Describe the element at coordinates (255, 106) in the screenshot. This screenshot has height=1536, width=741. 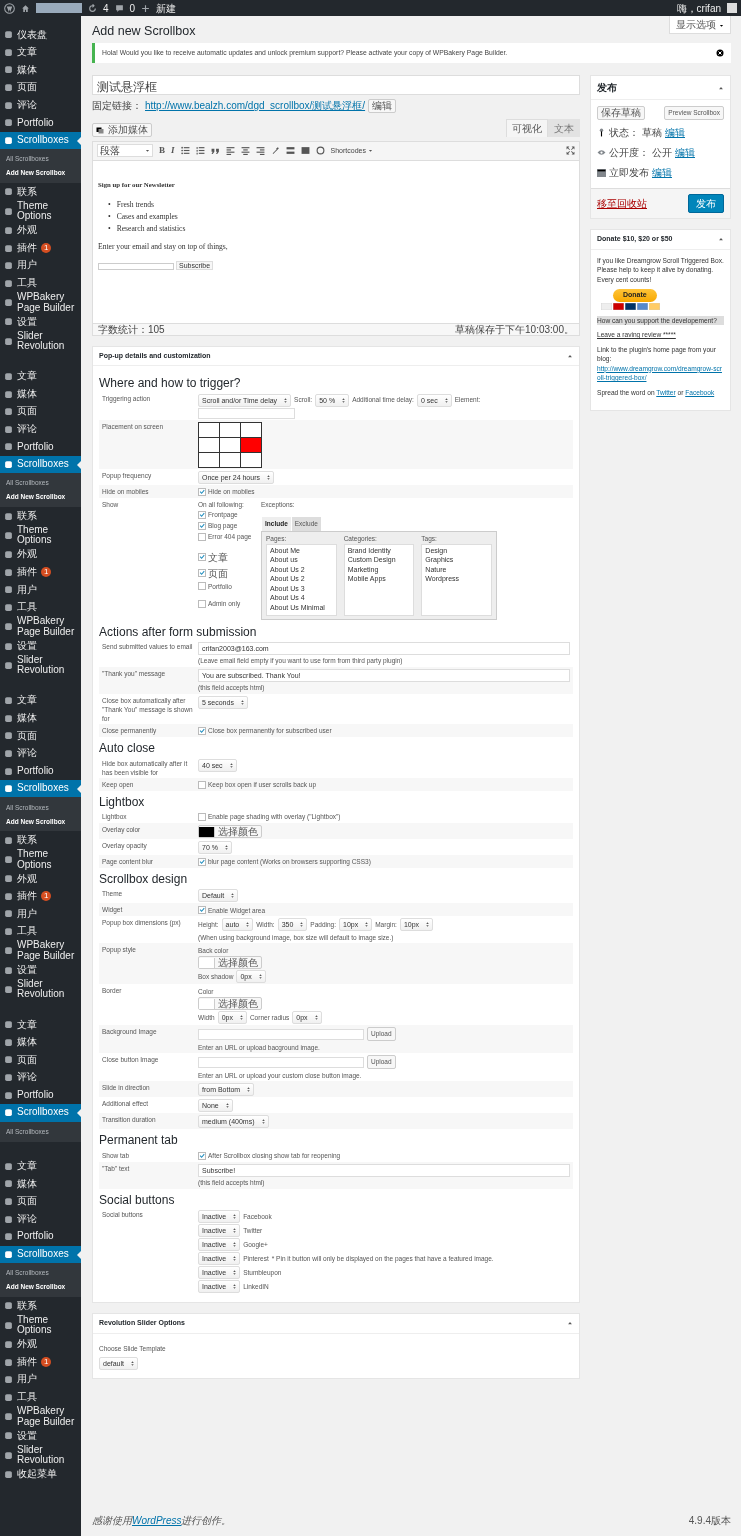
I see `permalink-link: http://www.bealzh.com/dgd_scrollbox/测试悬浮框/` at that location.